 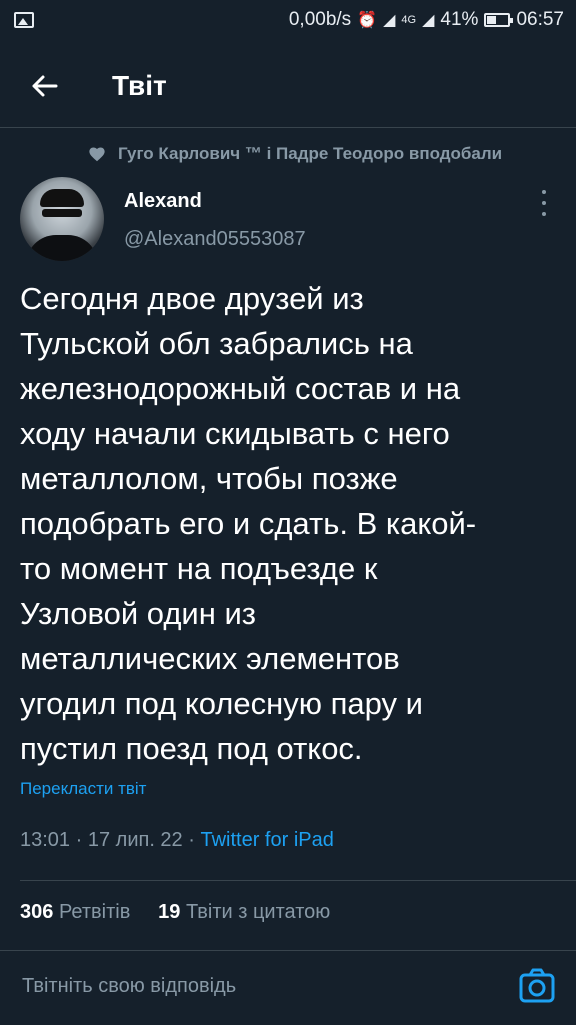 What do you see at coordinates (37, 912) in the screenshot?
I see `retweets-count: 306` at bounding box center [37, 912].